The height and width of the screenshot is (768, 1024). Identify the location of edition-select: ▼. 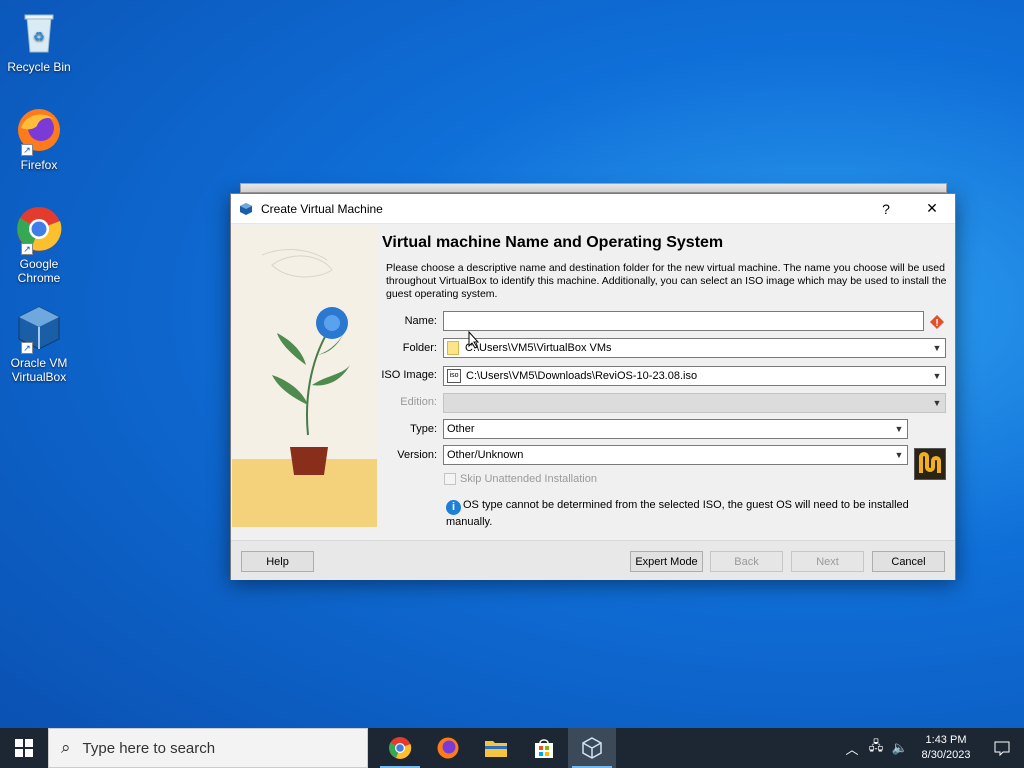
(694, 403).